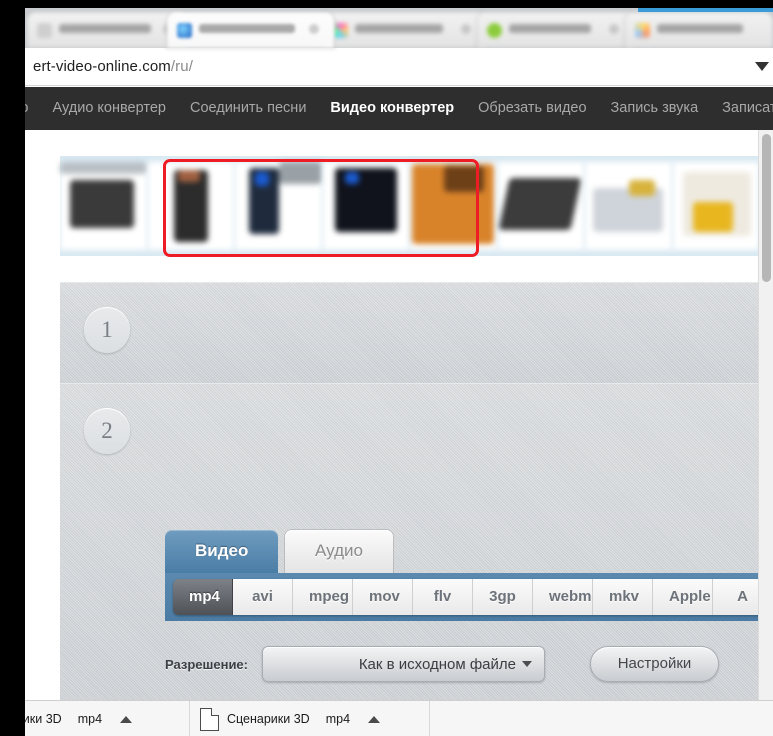 Image resolution: width=773 pixels, height=736 pixels. I want to click on nav-item-audio-converter: Аудио конвертер, so click(109, 108).